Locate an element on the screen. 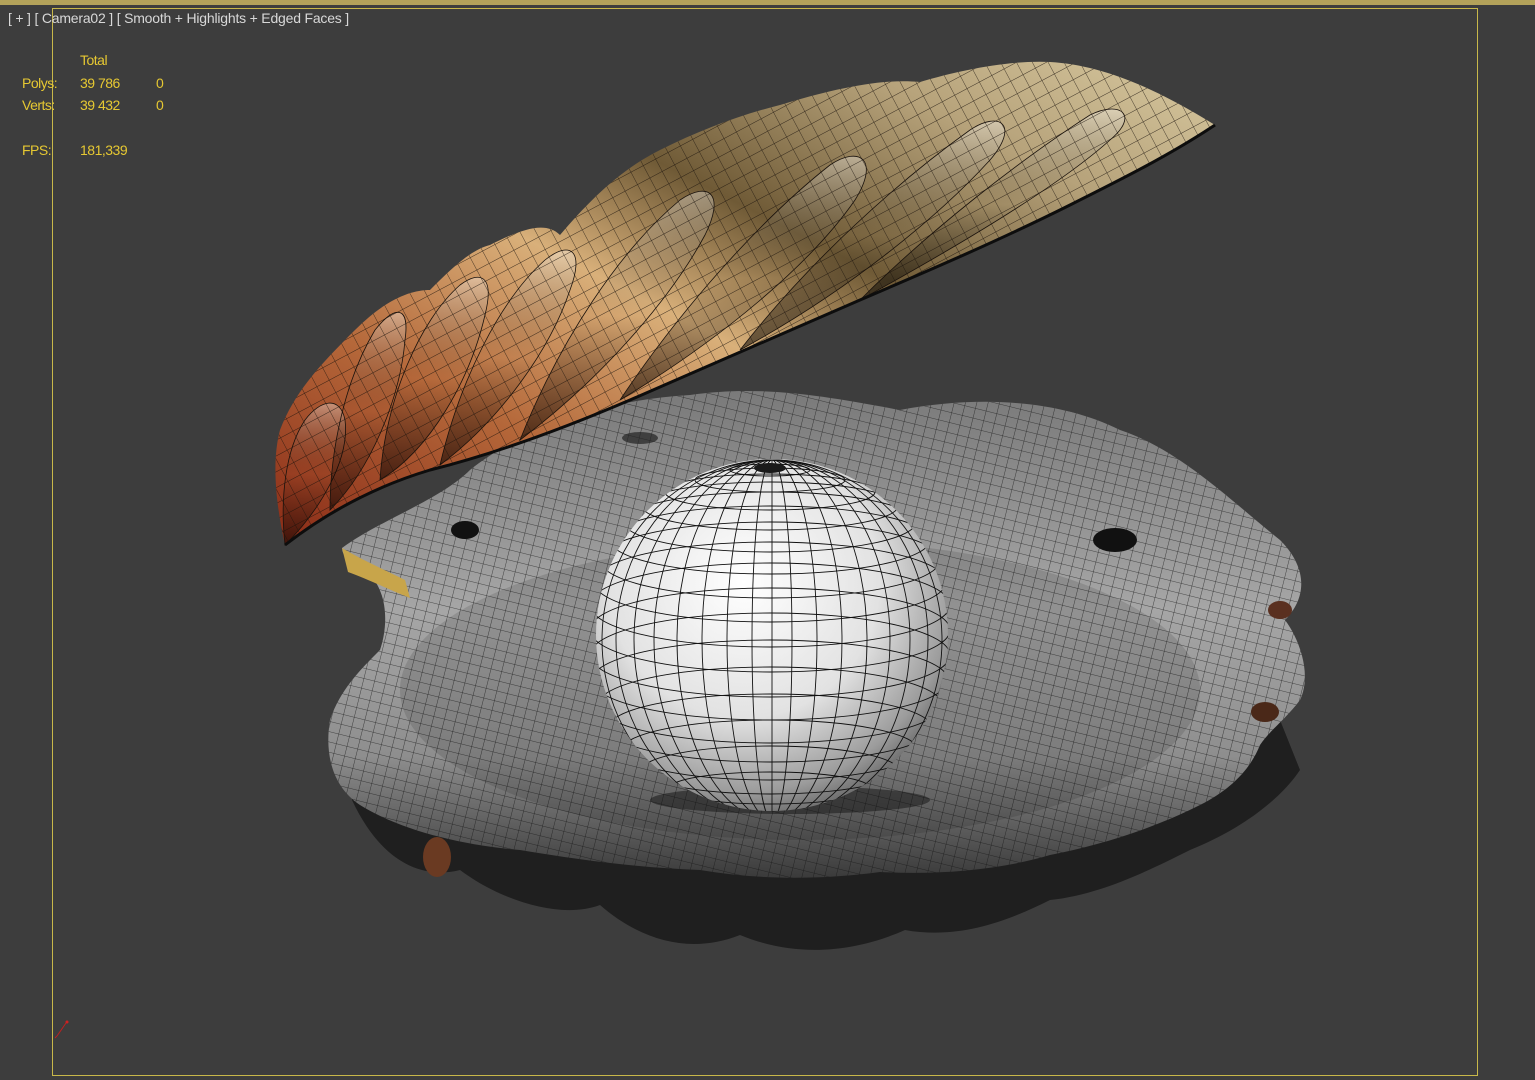  viewport-shading-menu: [ Smooth + Highlights + Edged Faces ] is located at coordinates (233, 18).